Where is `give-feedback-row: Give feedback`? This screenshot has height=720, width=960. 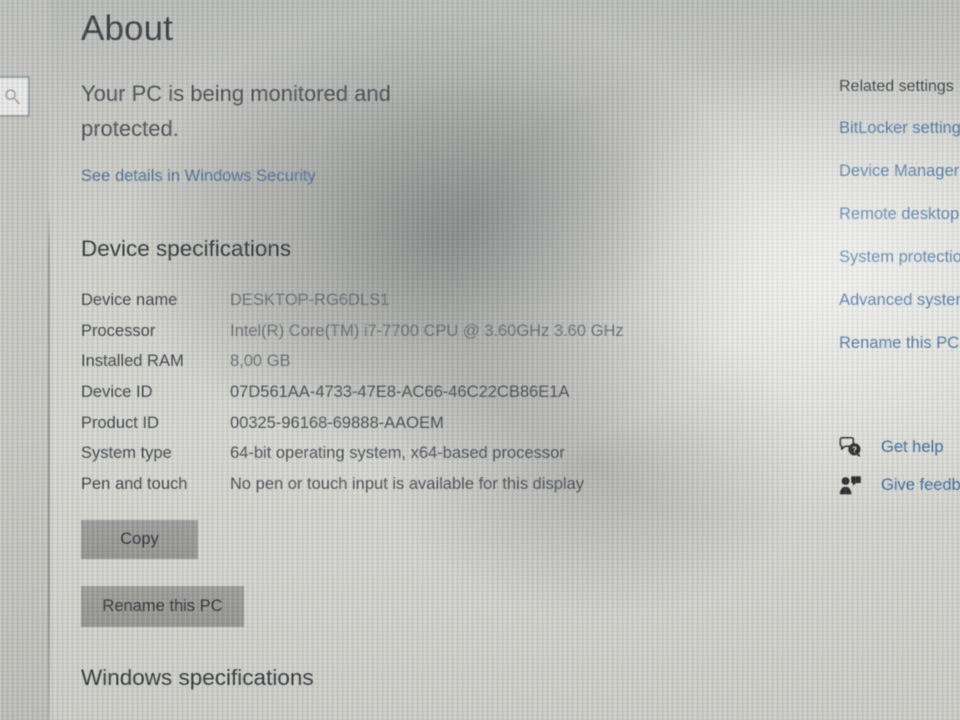 give-feedback-row: Give feedback is located at coordinates (899, 485).